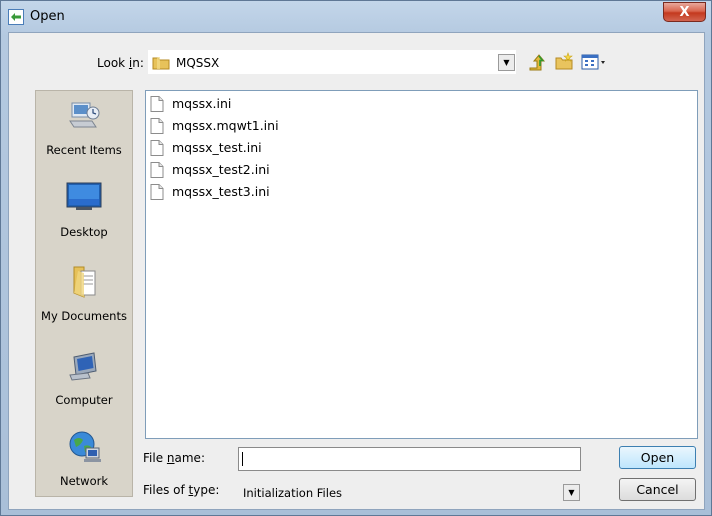  What do you see at coordinates (84, 387) in the screenshot?
I see `place-computer: Computer` at bounding box center [84, 387].